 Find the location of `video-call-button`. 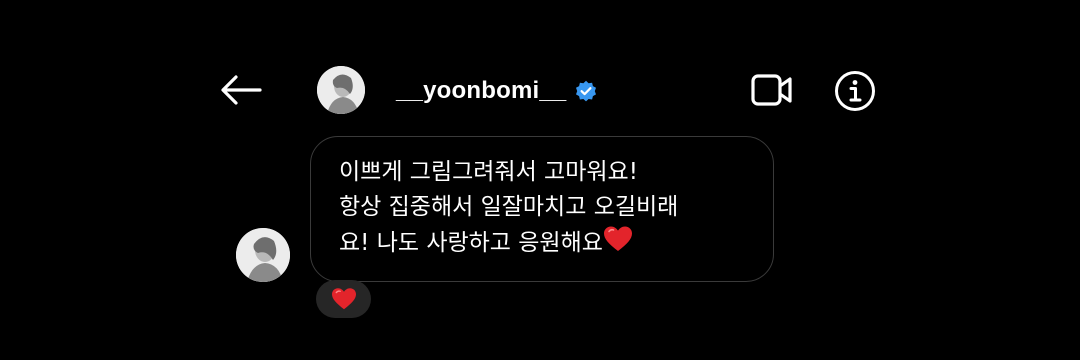

video-call-button is located at coordinates (772, 90).